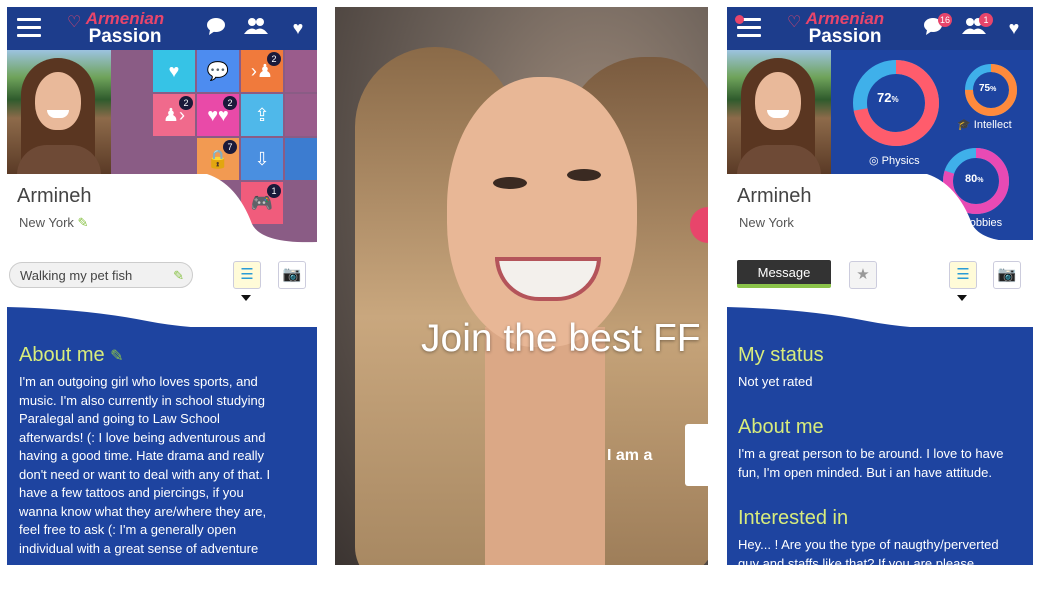  Describe the element at coordinates (781, 427) in the screenshot. I see `about-title: About me` at that location.